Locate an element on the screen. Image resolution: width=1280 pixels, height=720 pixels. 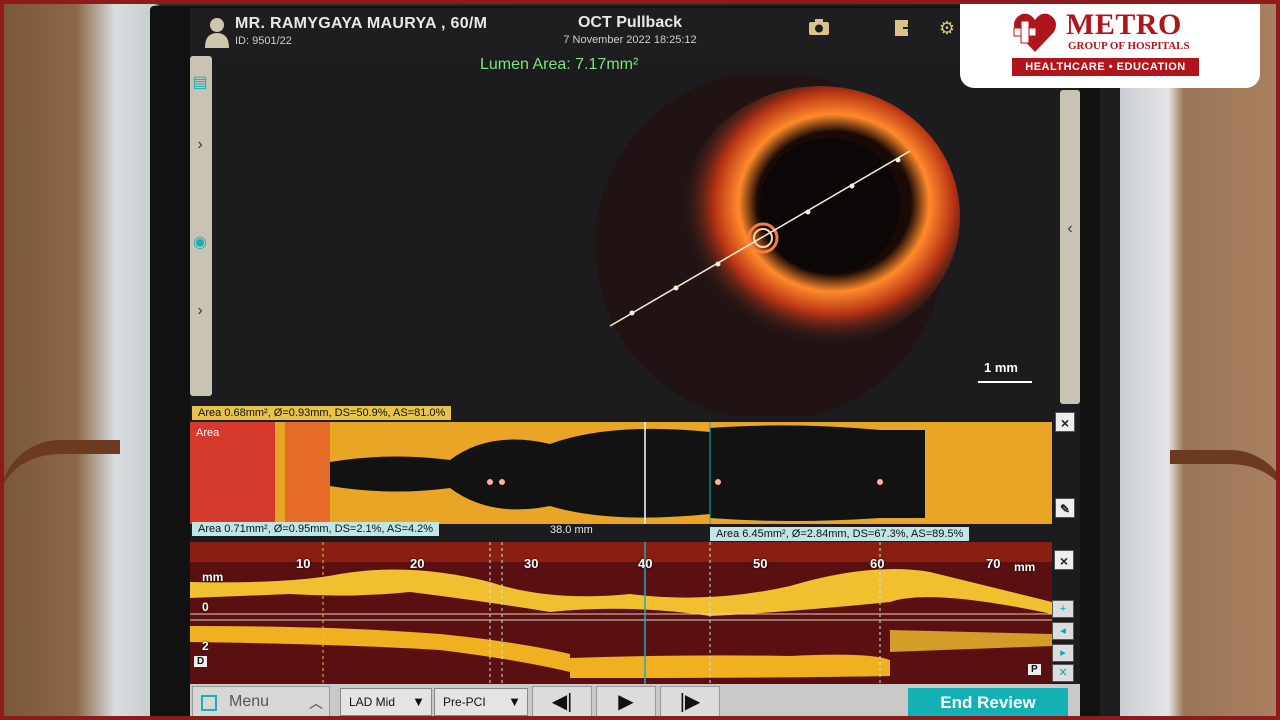
chair-left is located at coordinates (60, 580).